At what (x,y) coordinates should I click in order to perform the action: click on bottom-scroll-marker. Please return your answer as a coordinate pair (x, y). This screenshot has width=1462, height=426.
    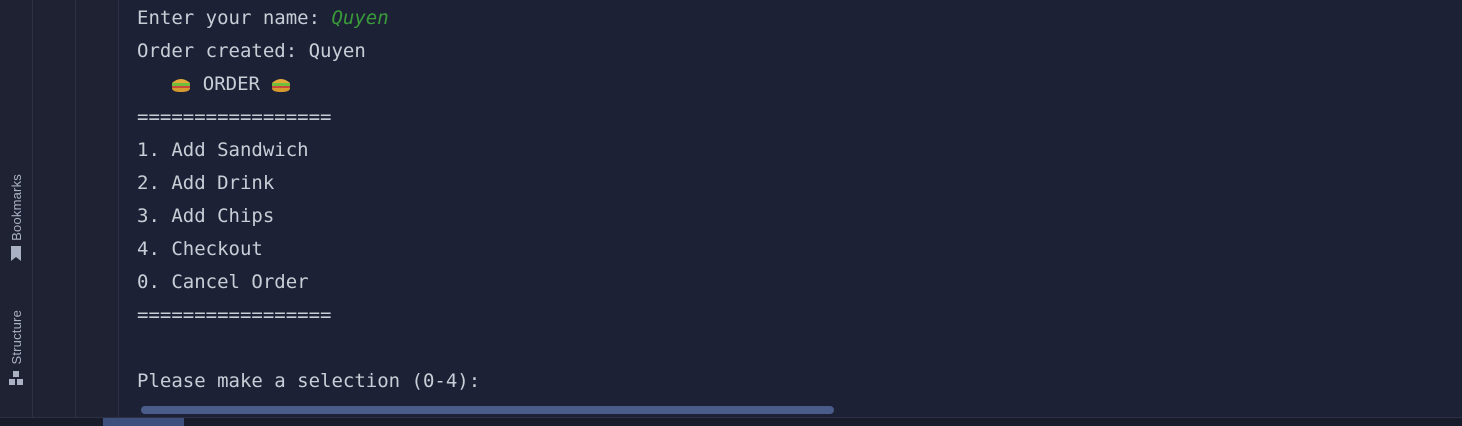
    Looking at the image, I should click on (143, 422).